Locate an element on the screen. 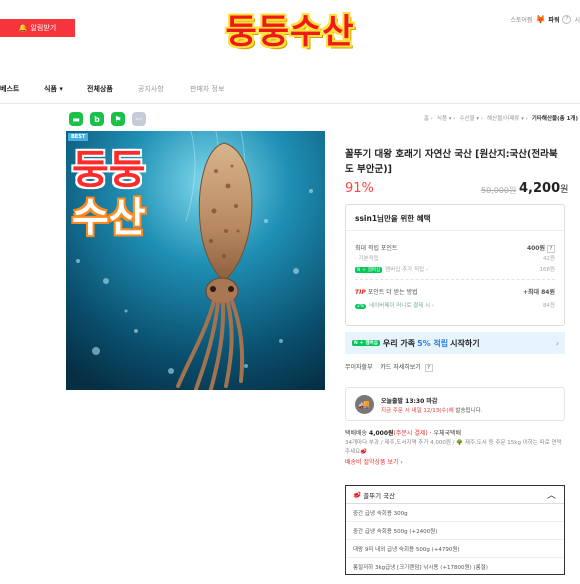 Image resolution: width=580 pixels, height=584 pixels. option-item: 중간 급냉 숙회용 500g (+2400원) is located at coordinates (455, 531).